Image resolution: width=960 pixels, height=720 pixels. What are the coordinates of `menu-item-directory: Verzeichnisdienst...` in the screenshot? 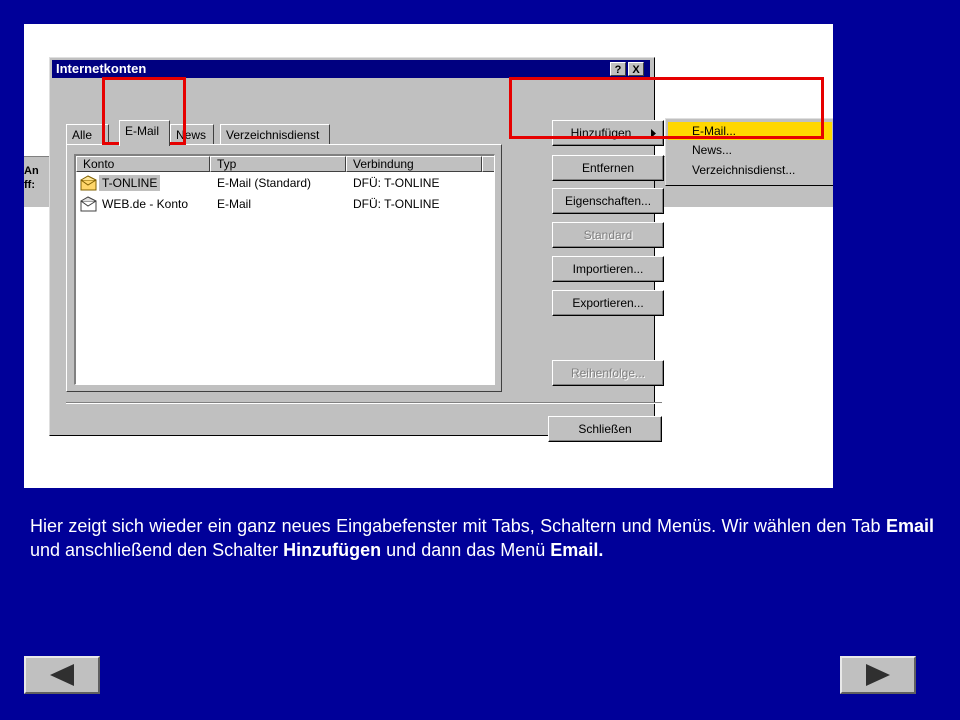 It's located at (750, 170).